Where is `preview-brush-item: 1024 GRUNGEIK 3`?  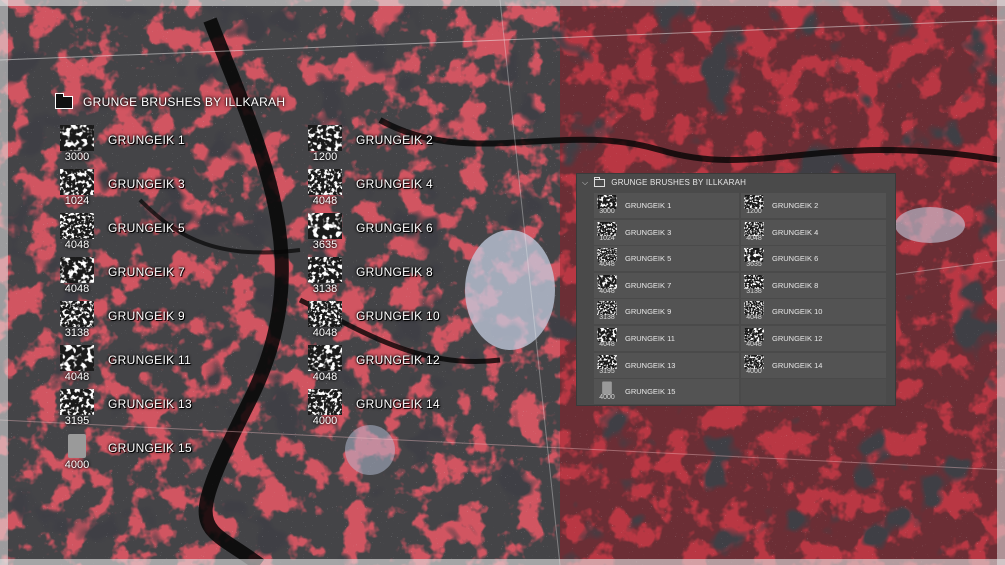 preview-brush-item: 1024 GRUNGEIK 3 is located at coordinates (185, 191).